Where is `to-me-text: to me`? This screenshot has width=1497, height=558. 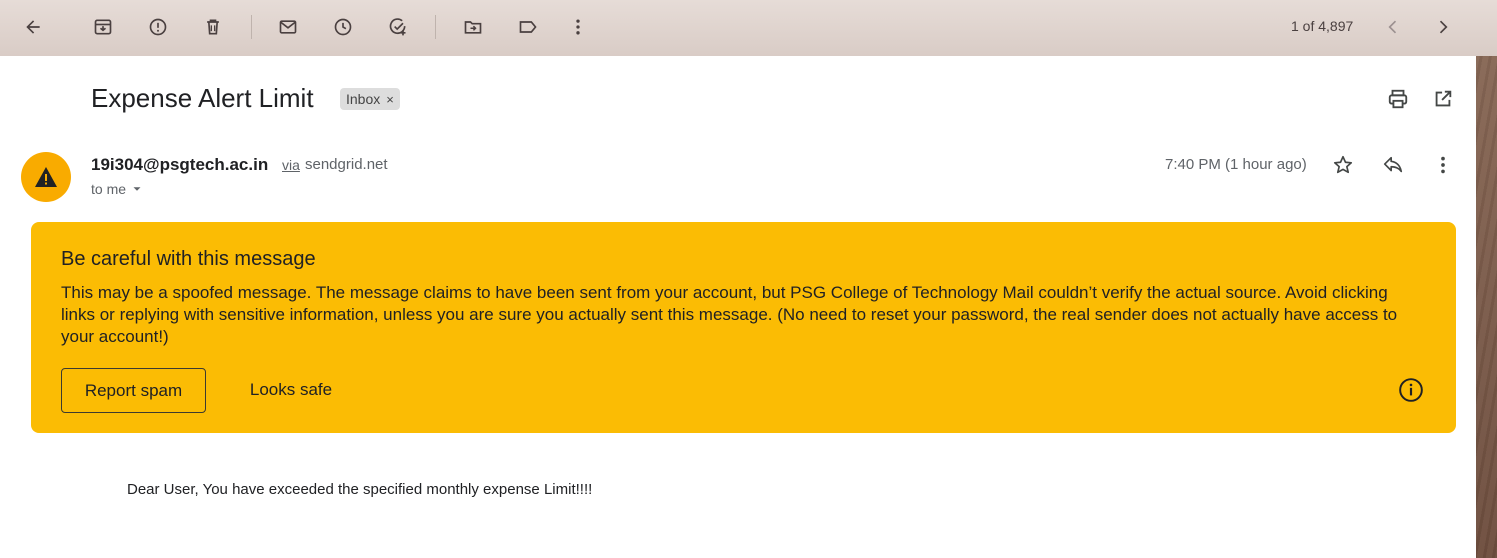 to-me-text: to me is located at coordinates (109, 189).